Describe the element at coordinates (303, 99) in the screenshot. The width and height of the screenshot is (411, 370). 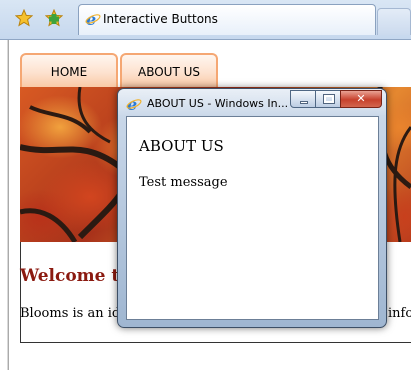
I see `minimize-button` at that location.